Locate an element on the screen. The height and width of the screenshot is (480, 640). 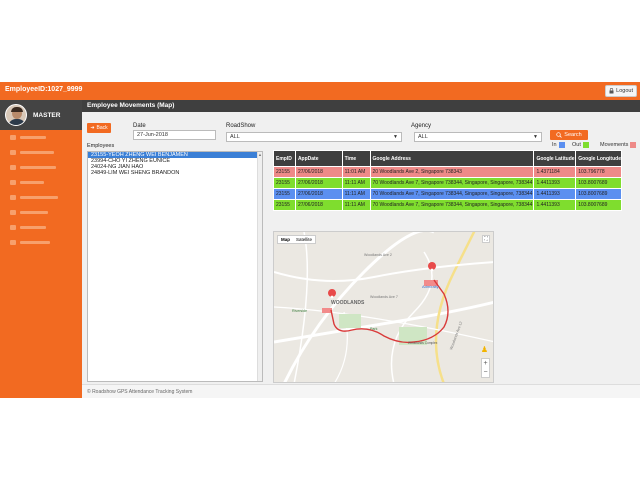
logout-label: Logout is located at coordinates (624, 91).